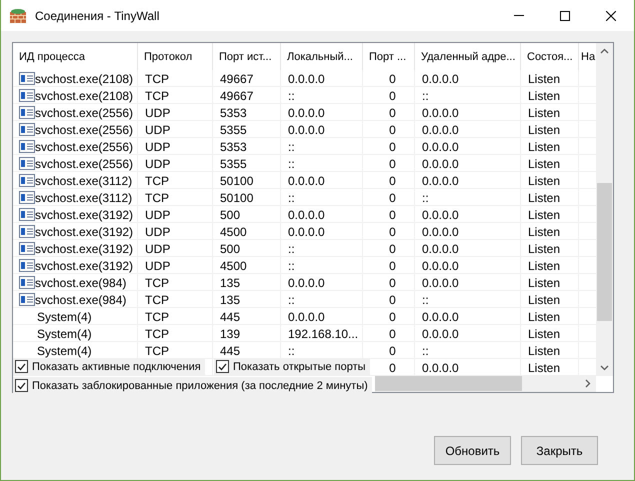 The height and width of the screenshot is (481, 635). What do you see at coordinates (233, 163) in the screenshot?
I see `table-cell: 5355` at bounding box center [233, 163].